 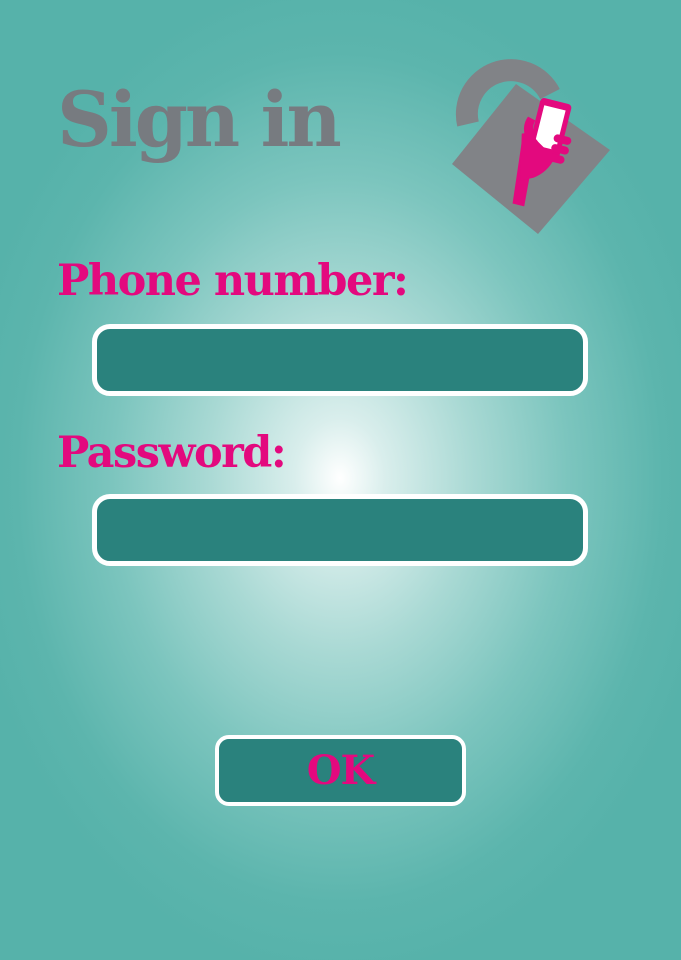 I want to click on phone-number-input, so click(x=340, y=360).